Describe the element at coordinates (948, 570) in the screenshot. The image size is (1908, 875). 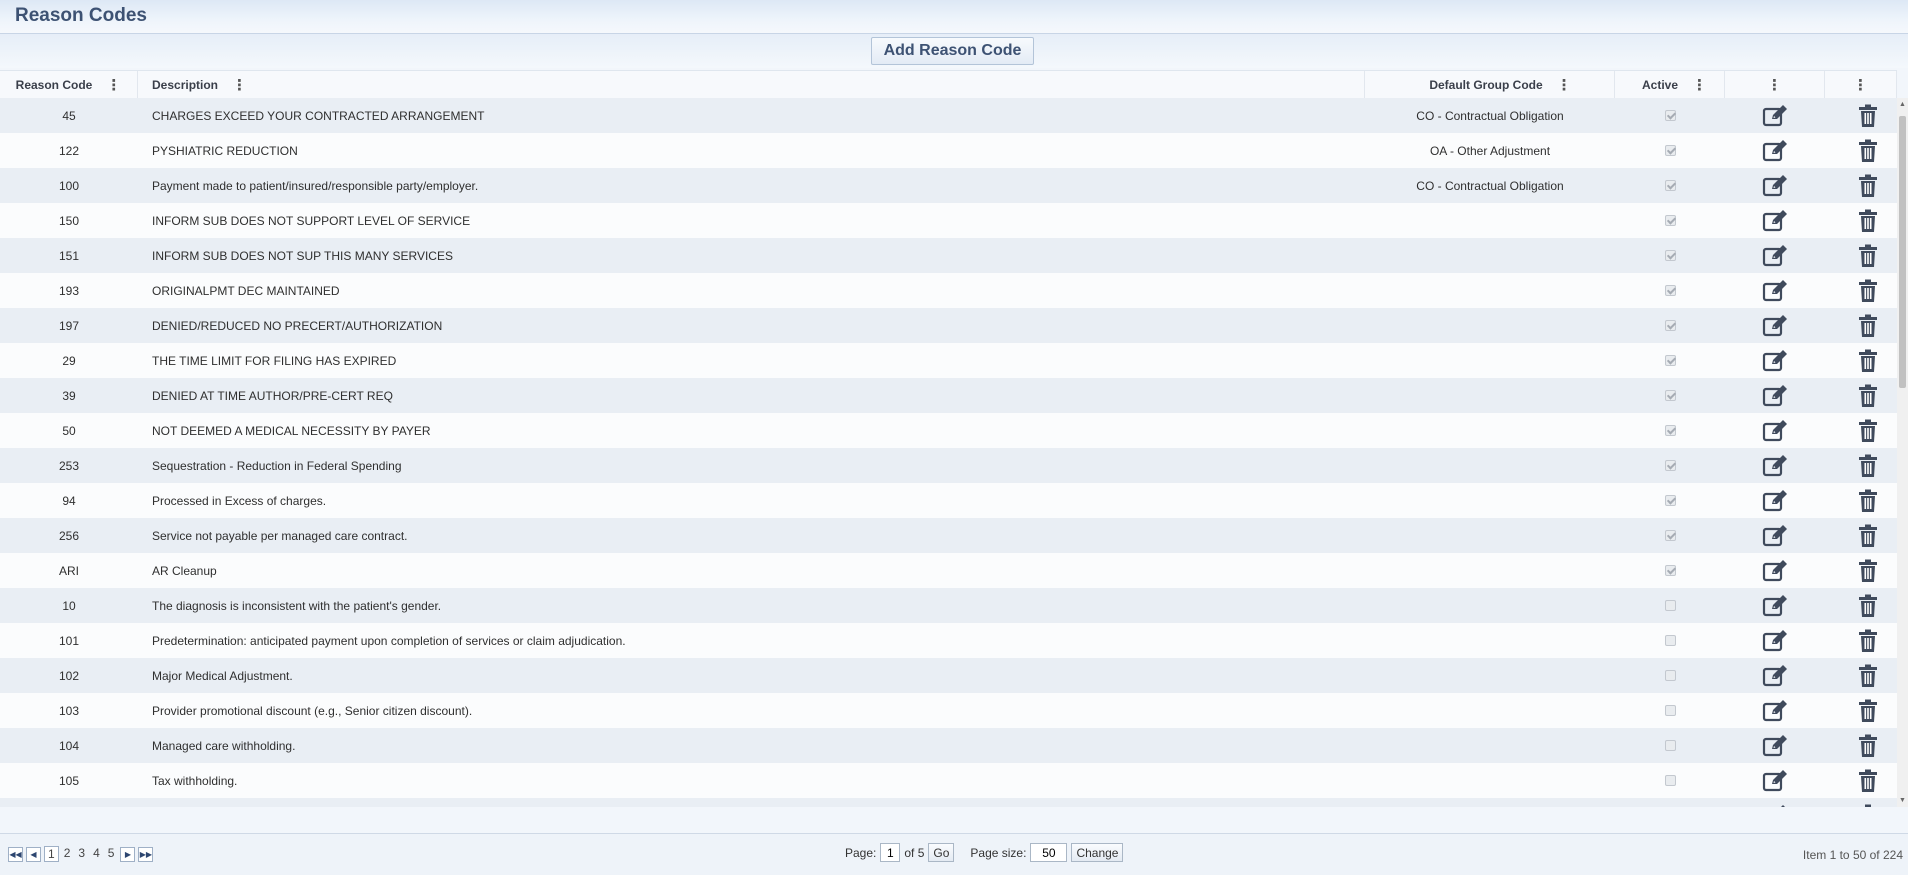
I see `table-row: ARI AR Cleanup` at that location.